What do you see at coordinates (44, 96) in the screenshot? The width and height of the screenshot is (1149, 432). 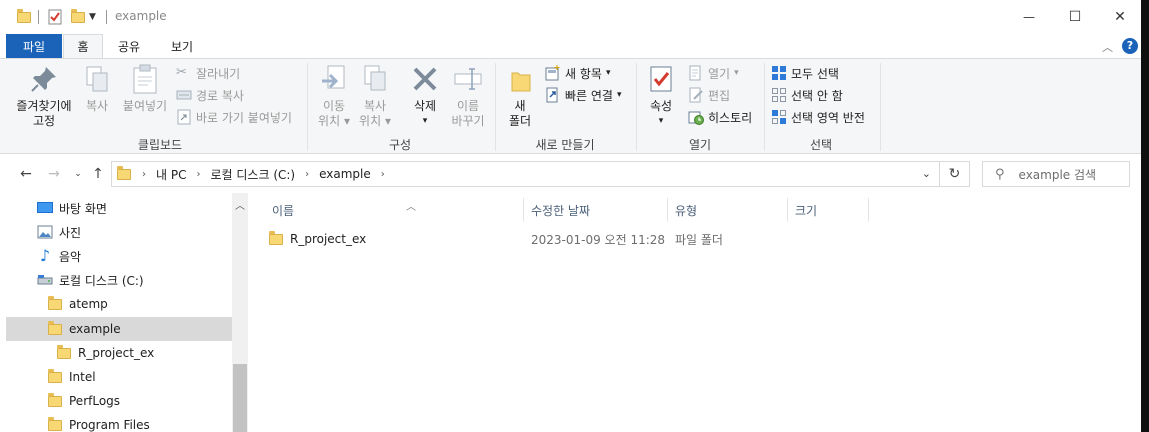 I see `pin-to-quick-access-button: 즐겨찾기에 고정` at bounding box center [44, 96].